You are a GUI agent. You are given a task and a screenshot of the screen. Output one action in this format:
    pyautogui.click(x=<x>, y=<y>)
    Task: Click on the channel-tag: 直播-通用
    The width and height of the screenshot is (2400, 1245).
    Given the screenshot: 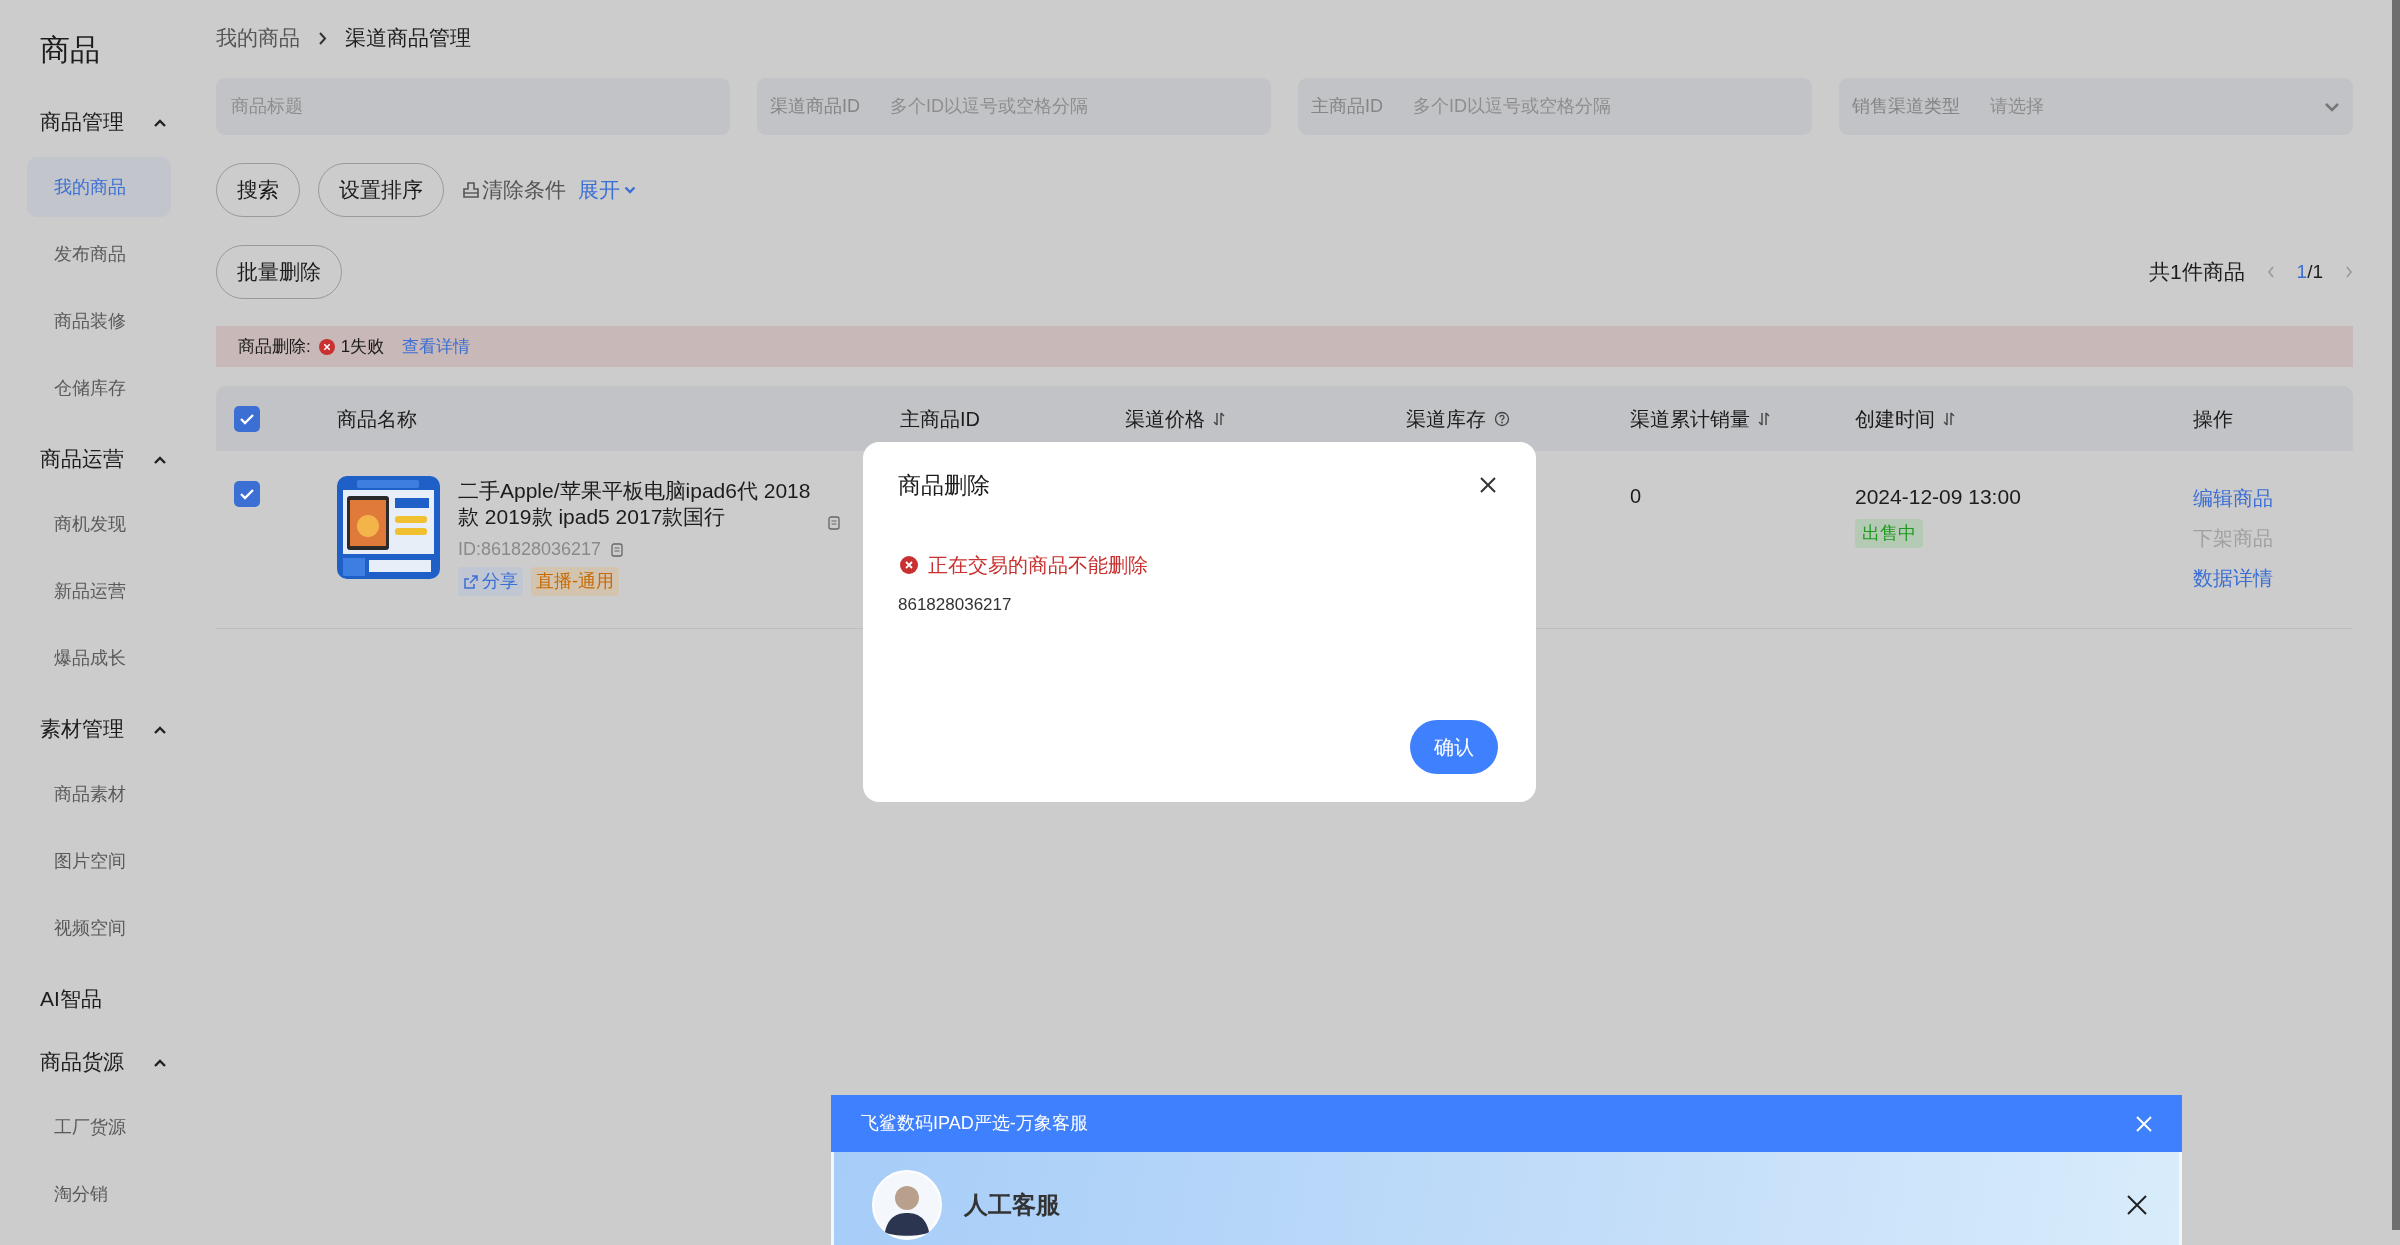 What is the action you would take?
    pyautogui.click(x=575, y=581)
    